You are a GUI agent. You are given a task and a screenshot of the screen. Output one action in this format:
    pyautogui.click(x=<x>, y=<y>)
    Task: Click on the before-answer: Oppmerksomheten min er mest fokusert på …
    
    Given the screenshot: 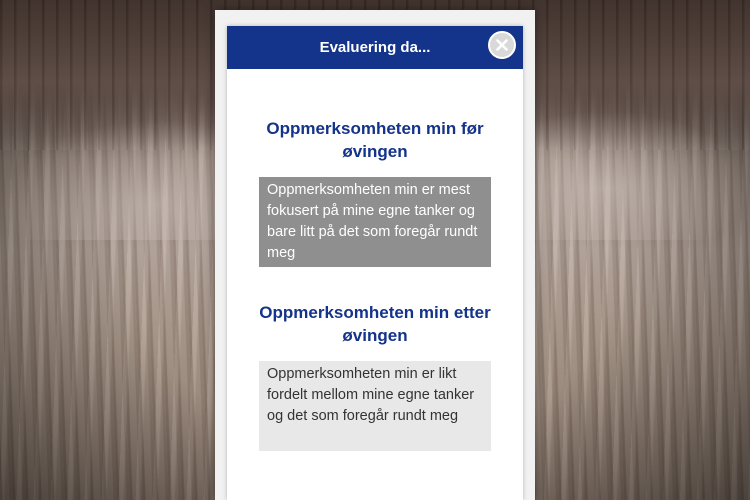 What is the action you would take?
    pyautogui.click(x=375, y=222)
    